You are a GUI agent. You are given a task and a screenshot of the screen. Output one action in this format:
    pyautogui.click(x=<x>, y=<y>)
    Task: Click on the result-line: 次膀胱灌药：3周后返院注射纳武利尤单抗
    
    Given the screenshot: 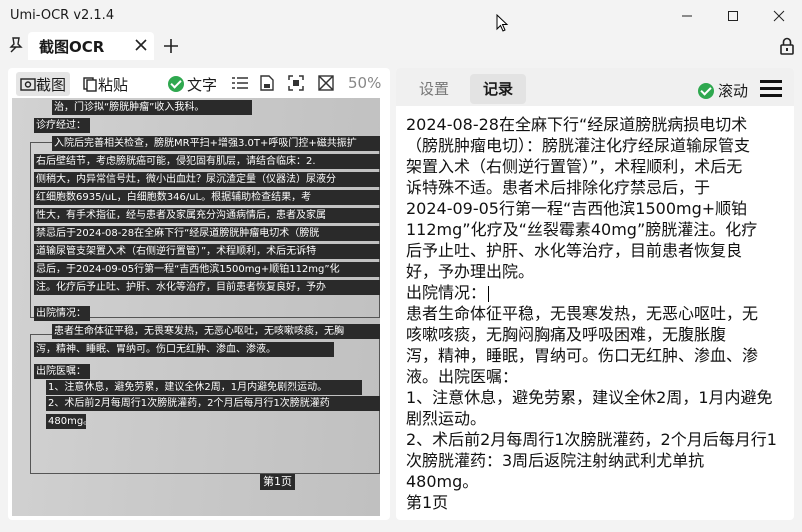 What is the action you would take?
    pyautogui.click(x=555, y=460)
    